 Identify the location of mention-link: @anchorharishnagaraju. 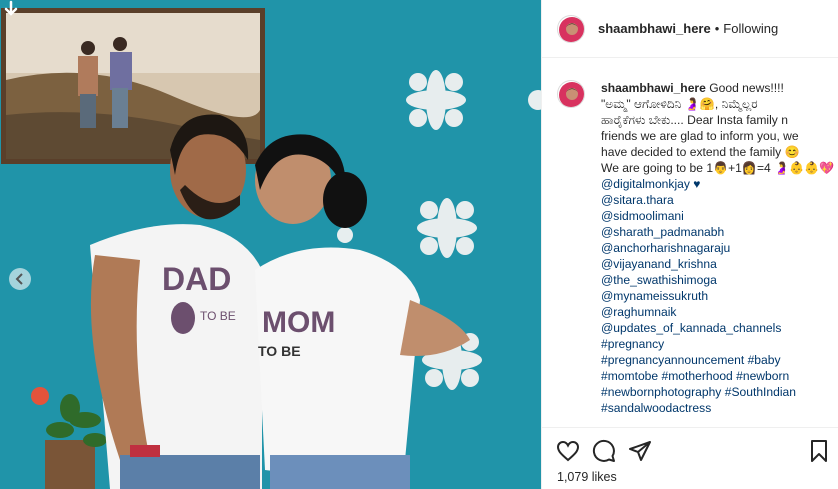
(716, 248).